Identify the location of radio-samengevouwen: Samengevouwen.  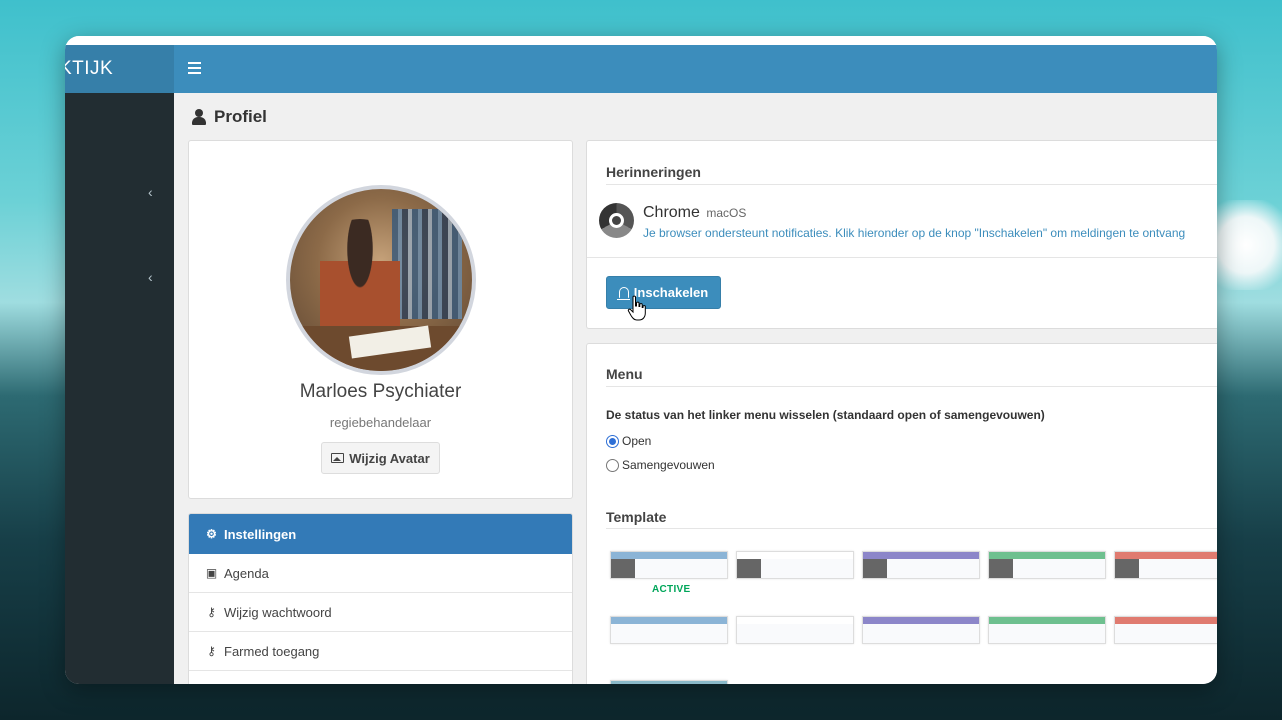
(660, 465).